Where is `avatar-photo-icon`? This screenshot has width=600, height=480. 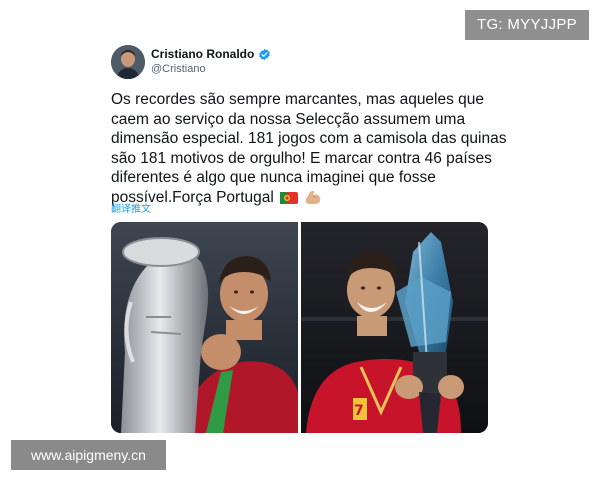 avatar-photo-icon is located at coordinates (128, 62).